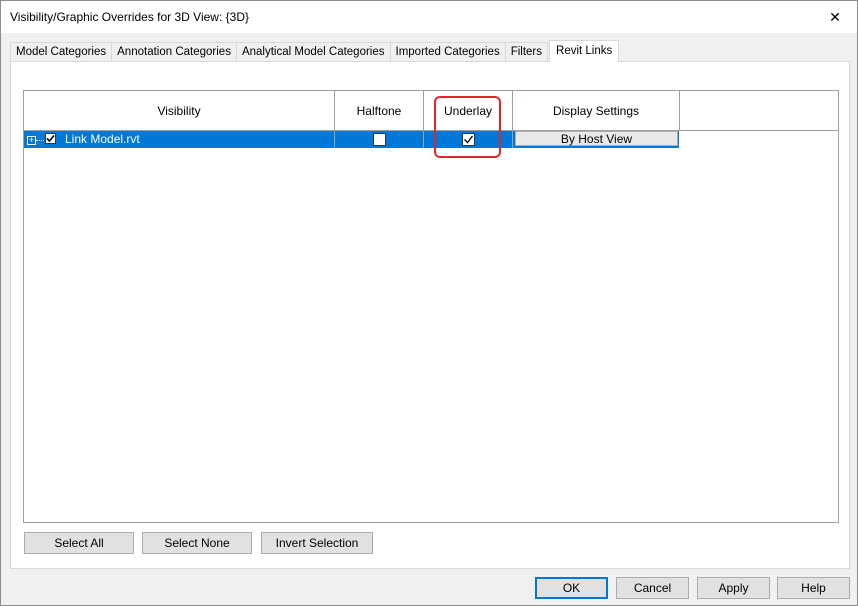 The width and height of the screenshot is (858, 606). What do you see at coordinates (40, 140) in the screenshot?
I see `tree-connector` at bounding box center [40, 140].